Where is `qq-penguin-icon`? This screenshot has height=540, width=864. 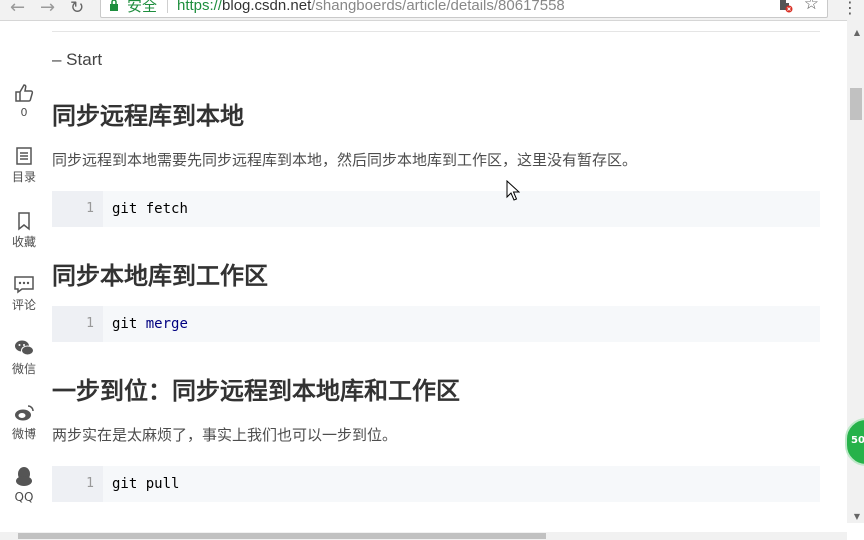
qq-penguin-icon is located at coordinates (24, 476).